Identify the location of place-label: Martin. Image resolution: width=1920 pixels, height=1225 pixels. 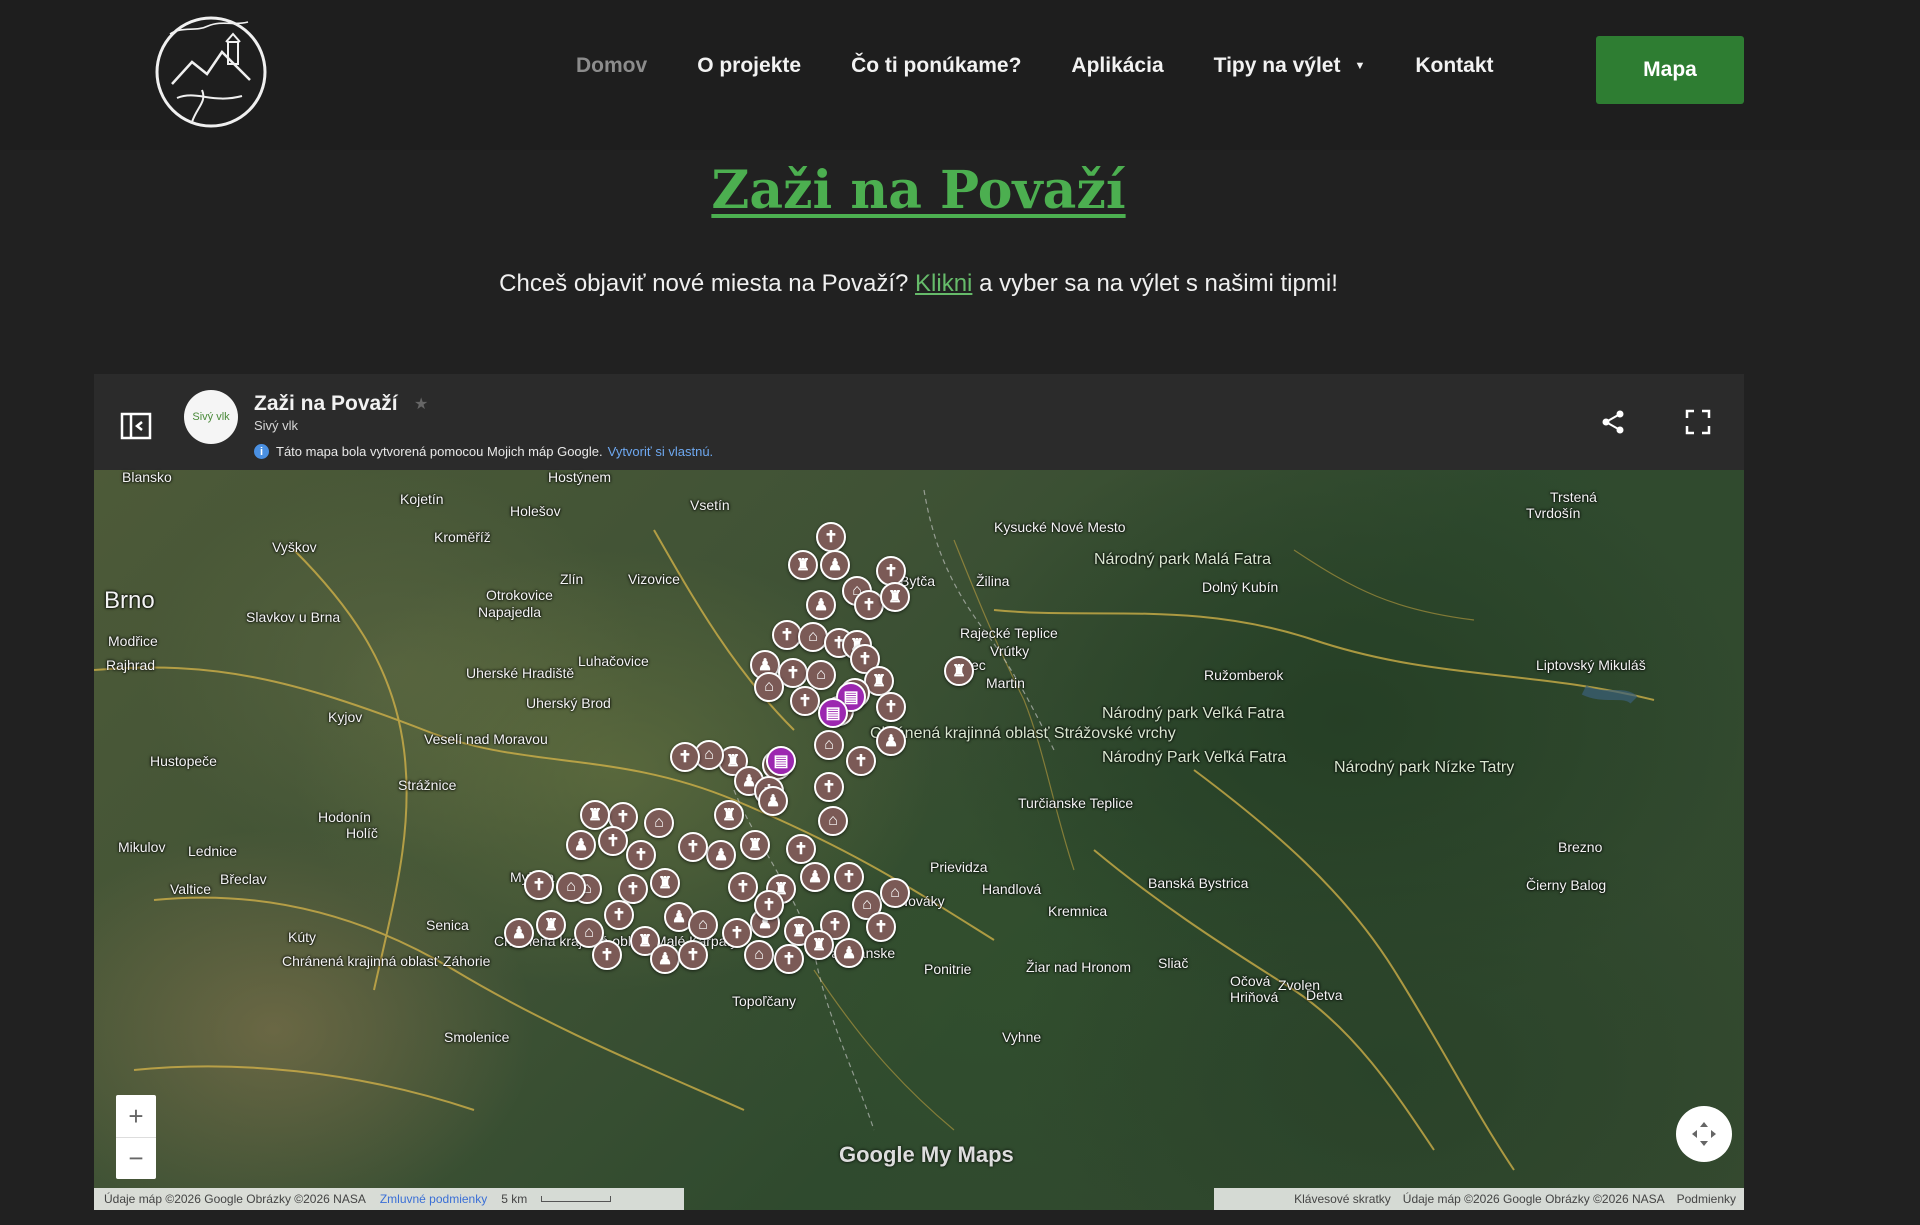
(1005, 683).